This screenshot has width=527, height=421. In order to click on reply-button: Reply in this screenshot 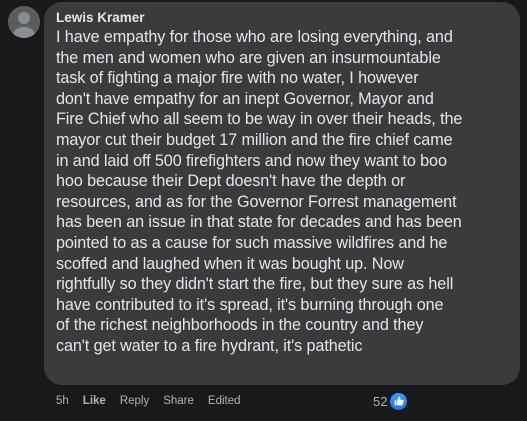, I will do `click(134, 401)`.